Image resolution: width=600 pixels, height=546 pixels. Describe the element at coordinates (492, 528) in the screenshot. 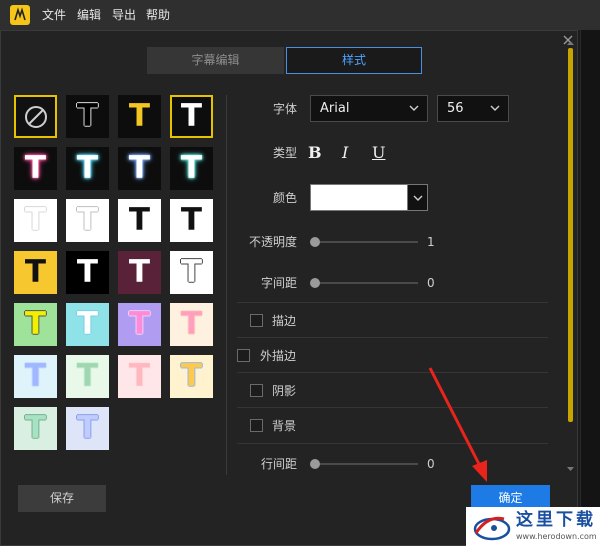

I see `watermark-logo-icon` at that location.